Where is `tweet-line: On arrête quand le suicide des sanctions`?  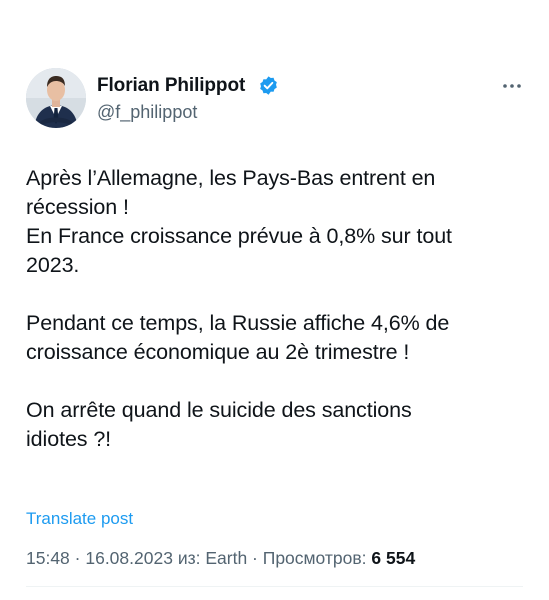
tweet-line: On arrête quand le suicide des sanctions is located at coordinates (219, 410).